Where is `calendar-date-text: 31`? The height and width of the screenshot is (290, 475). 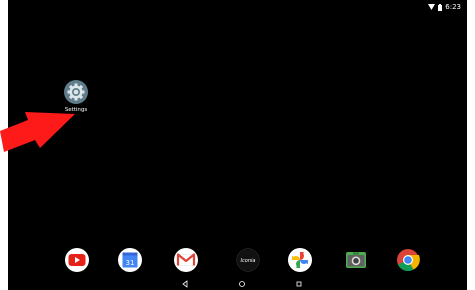 calendar-date-text: 31 is located at coordinates (130, 263).